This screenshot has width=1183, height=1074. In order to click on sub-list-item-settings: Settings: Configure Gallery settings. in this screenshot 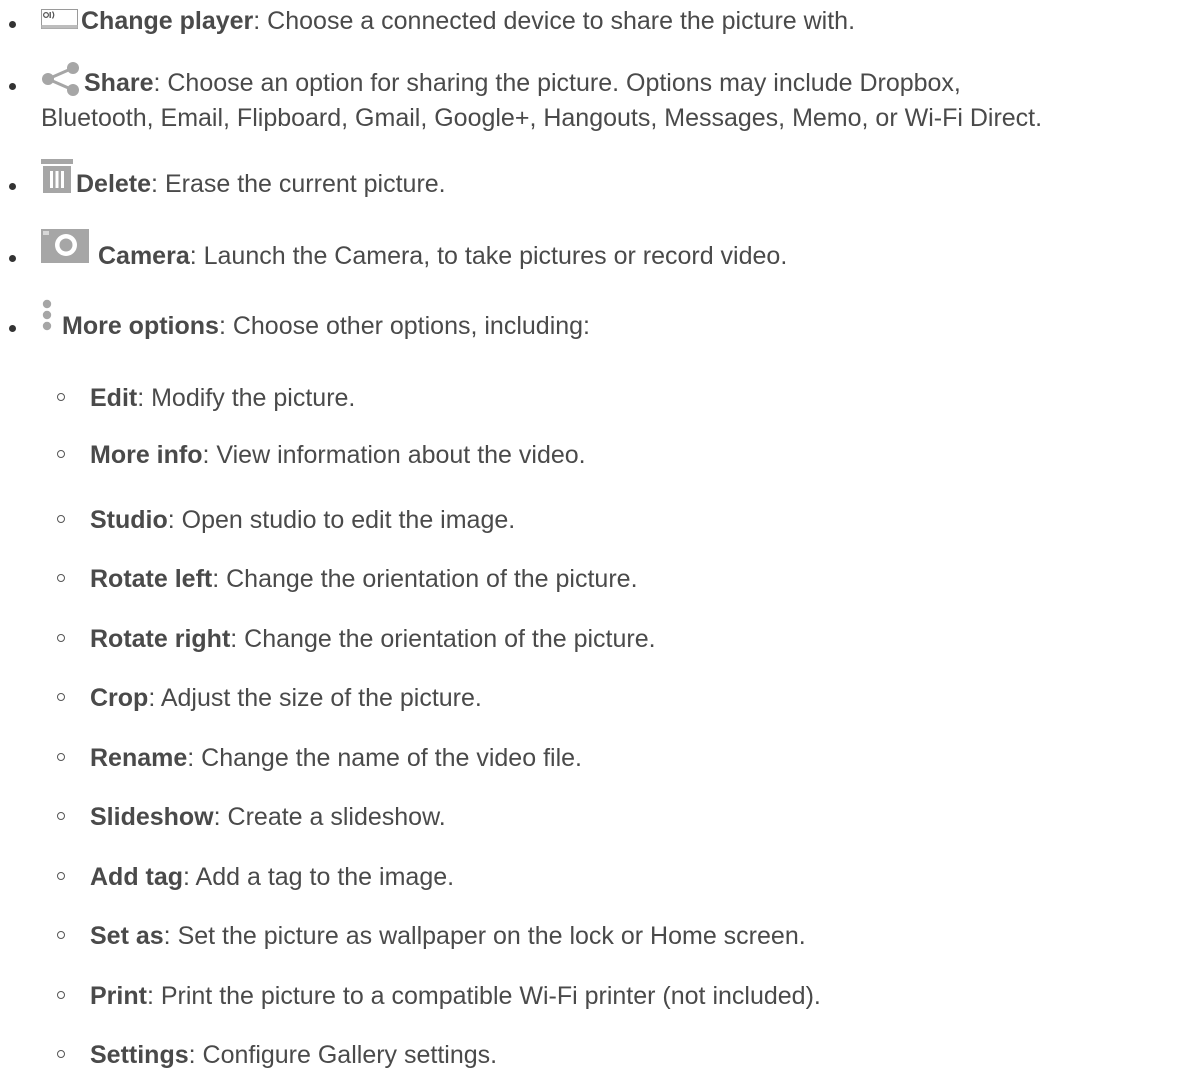, I will do `click(277, 1055)`.